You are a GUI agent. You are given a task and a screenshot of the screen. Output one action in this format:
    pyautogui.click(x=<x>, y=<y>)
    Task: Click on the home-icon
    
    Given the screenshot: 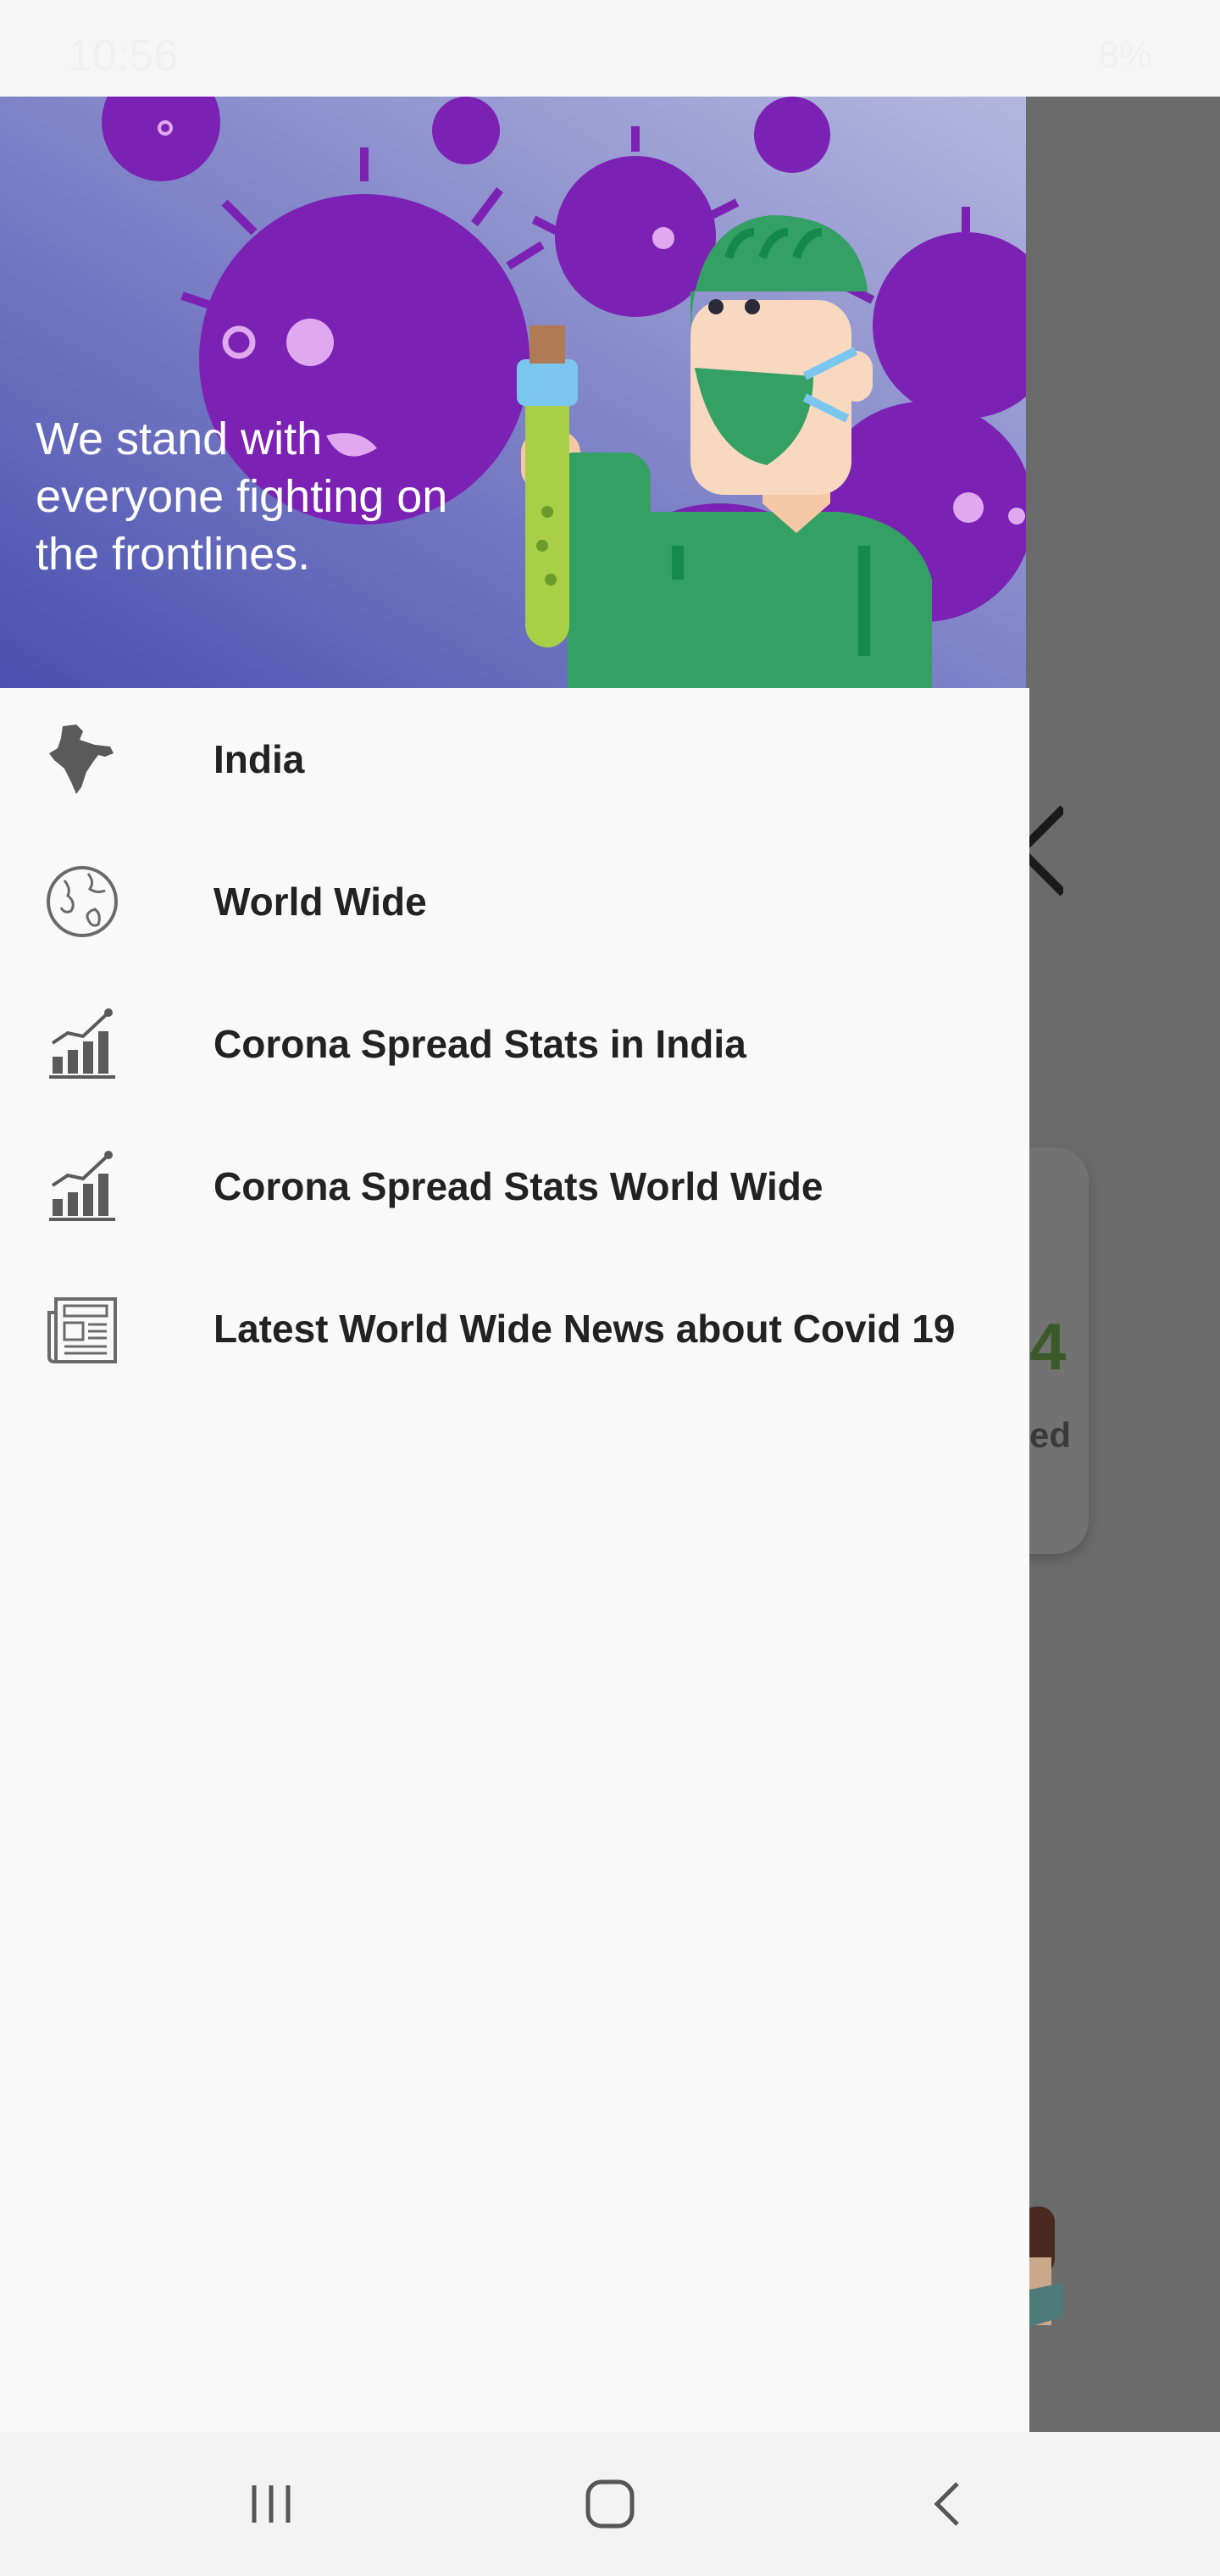 What is the action you would take?
    pyautogui.click(x=610, y=2504)
    